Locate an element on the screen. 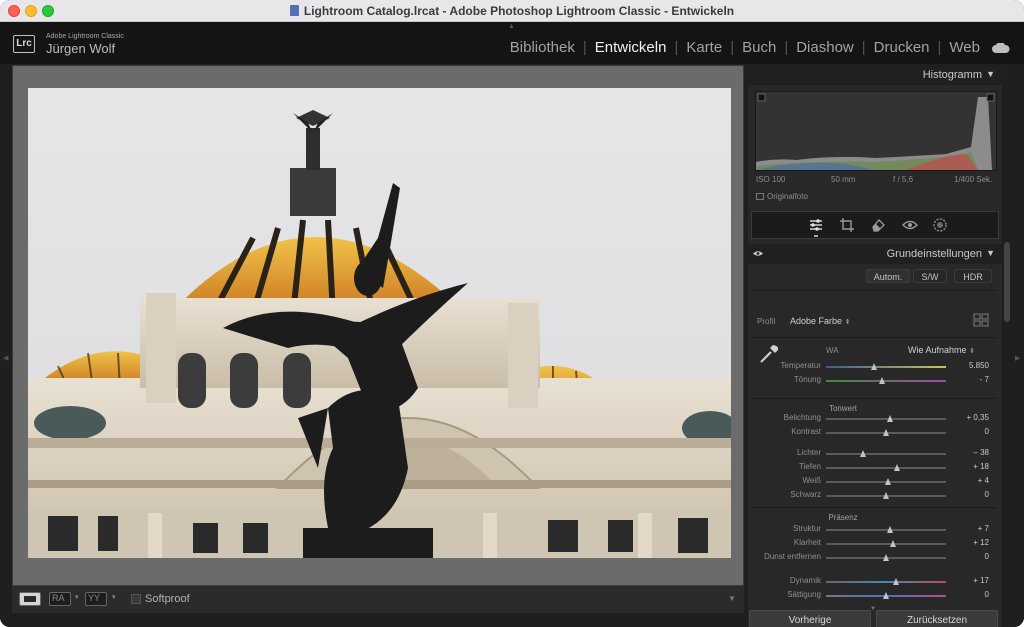  toolbar-content-dropdown-icon: ▼ is located at coordinates (732, 598).